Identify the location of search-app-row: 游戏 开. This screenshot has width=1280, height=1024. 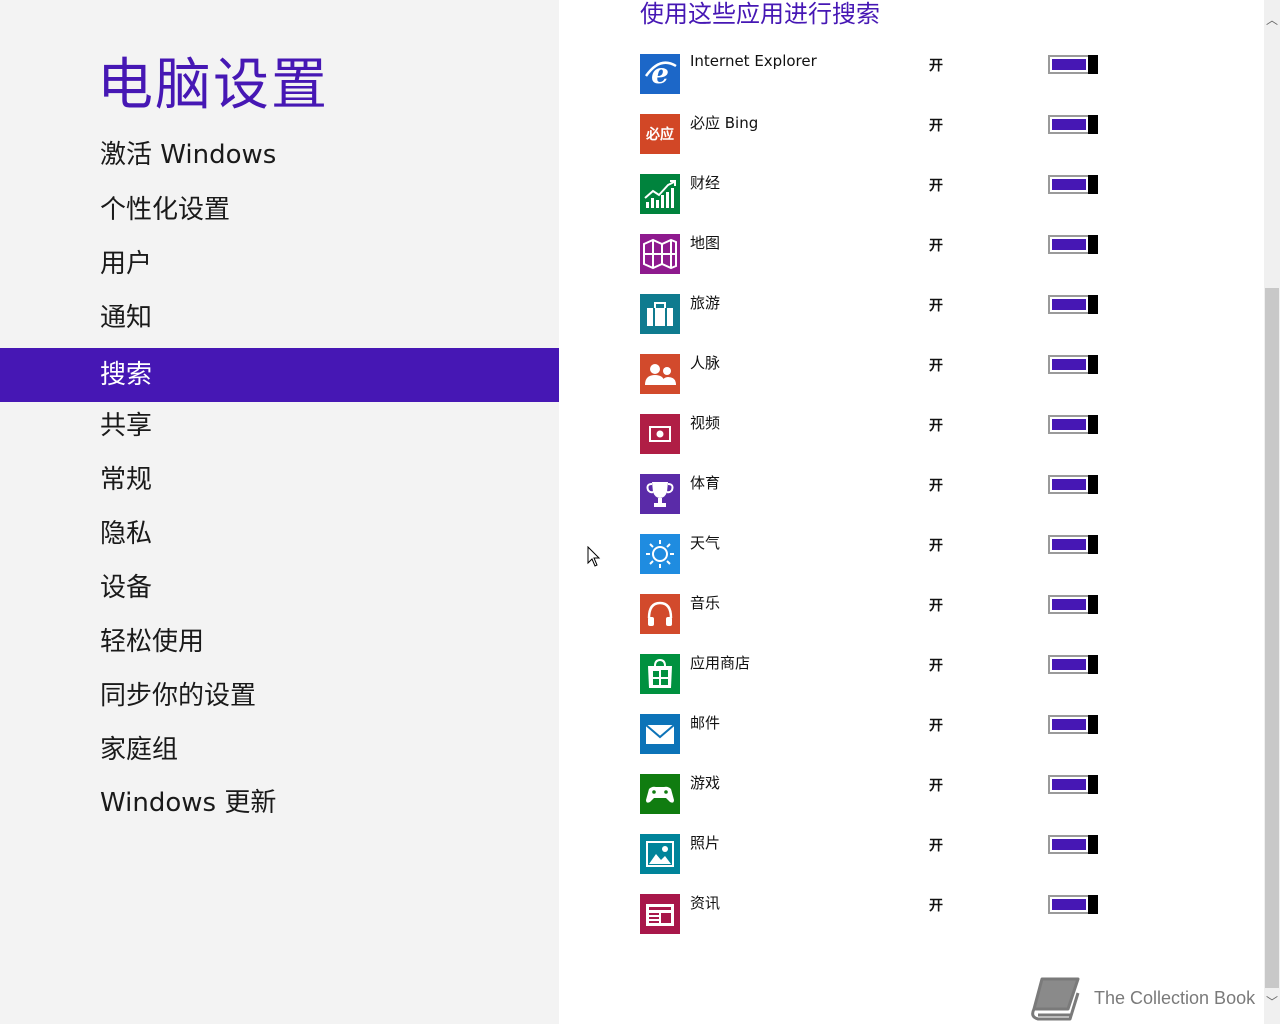
(880, 794).